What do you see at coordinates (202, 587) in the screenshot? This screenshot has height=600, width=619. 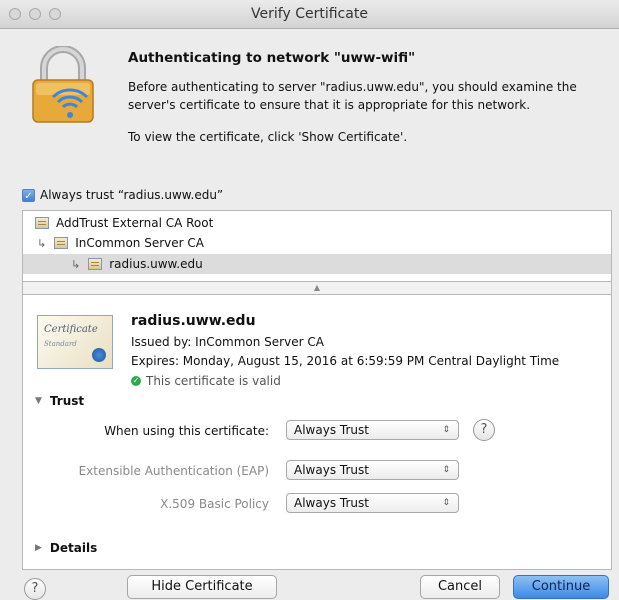 I see `hide-certificate-button: Hide Certificate` at bounding box center [202, 587].